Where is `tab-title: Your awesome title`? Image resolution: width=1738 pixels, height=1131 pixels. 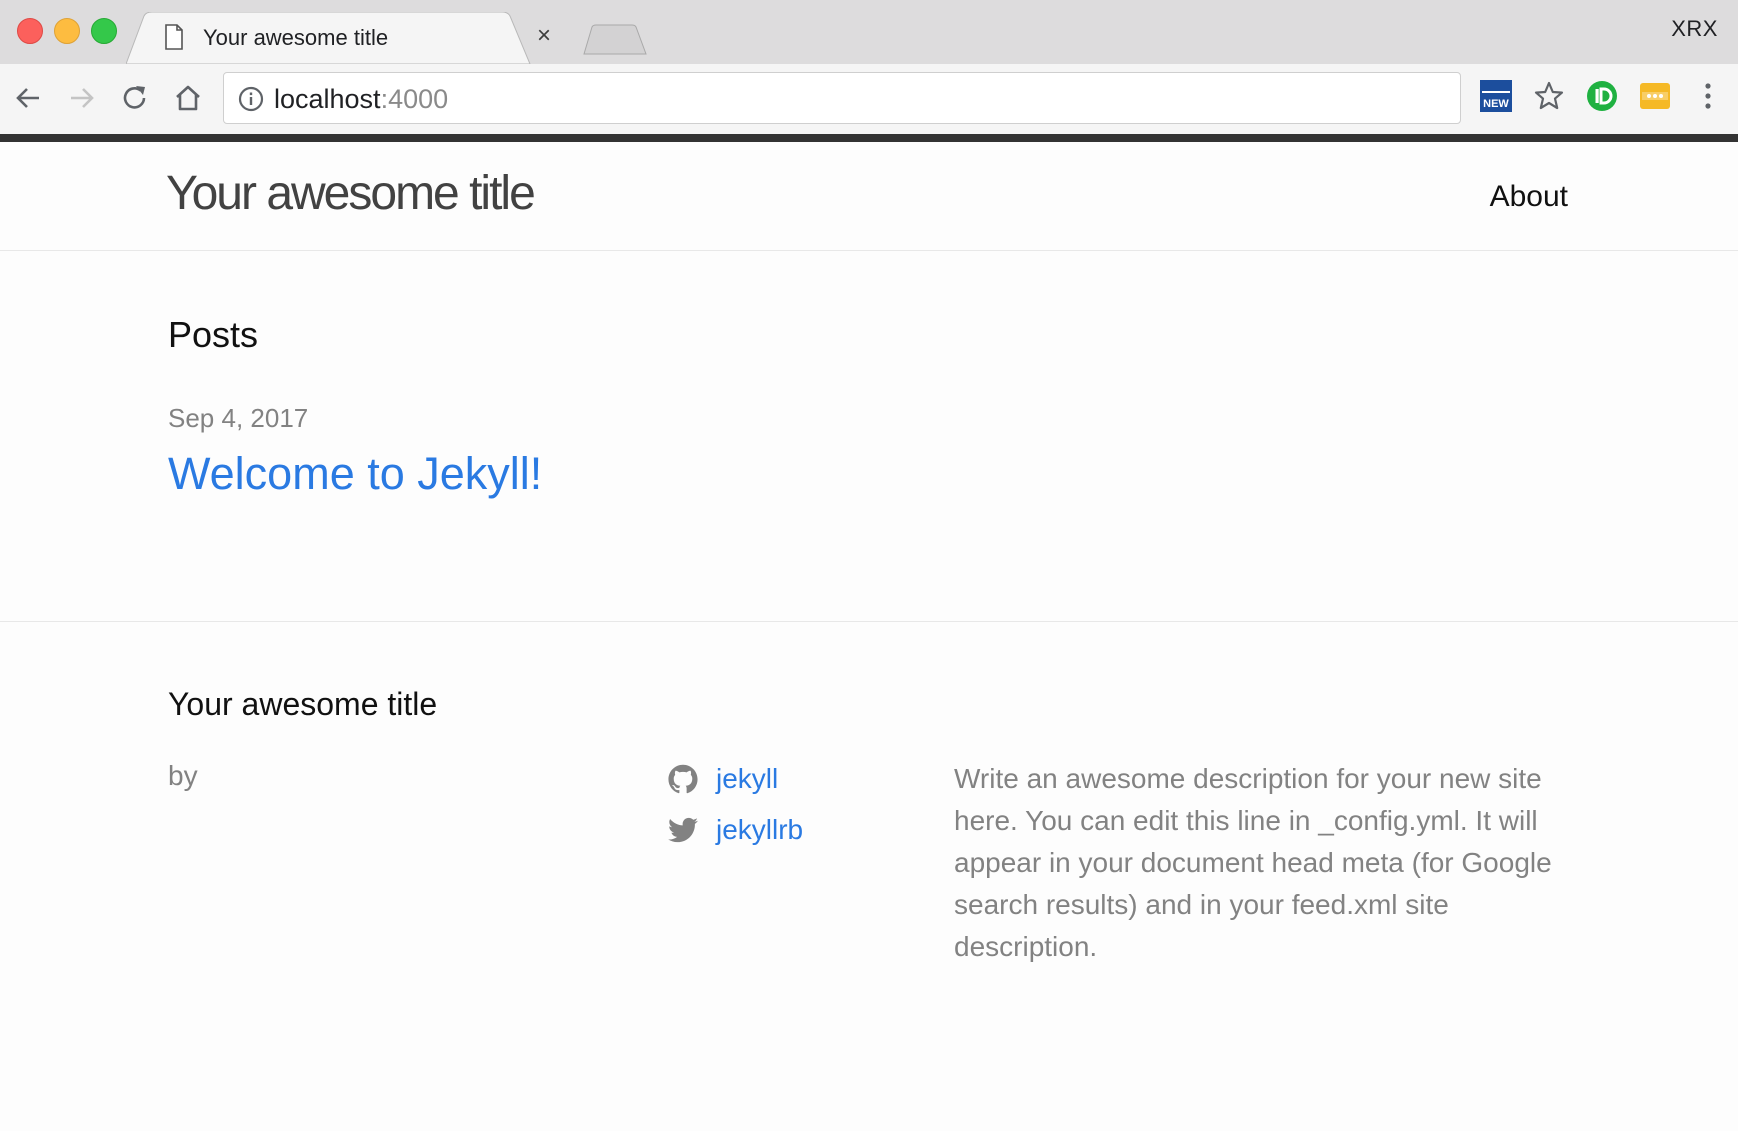
tab-title: Your awesome title is located at coordinates (296, 37).